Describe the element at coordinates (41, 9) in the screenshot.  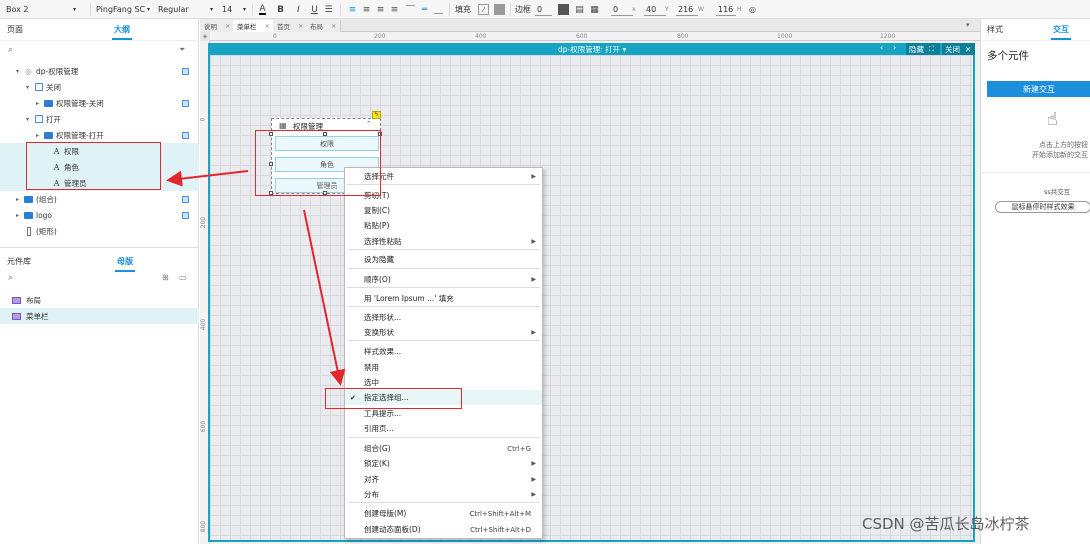
I see `element-name-select: Box 2 ▾` at that location.